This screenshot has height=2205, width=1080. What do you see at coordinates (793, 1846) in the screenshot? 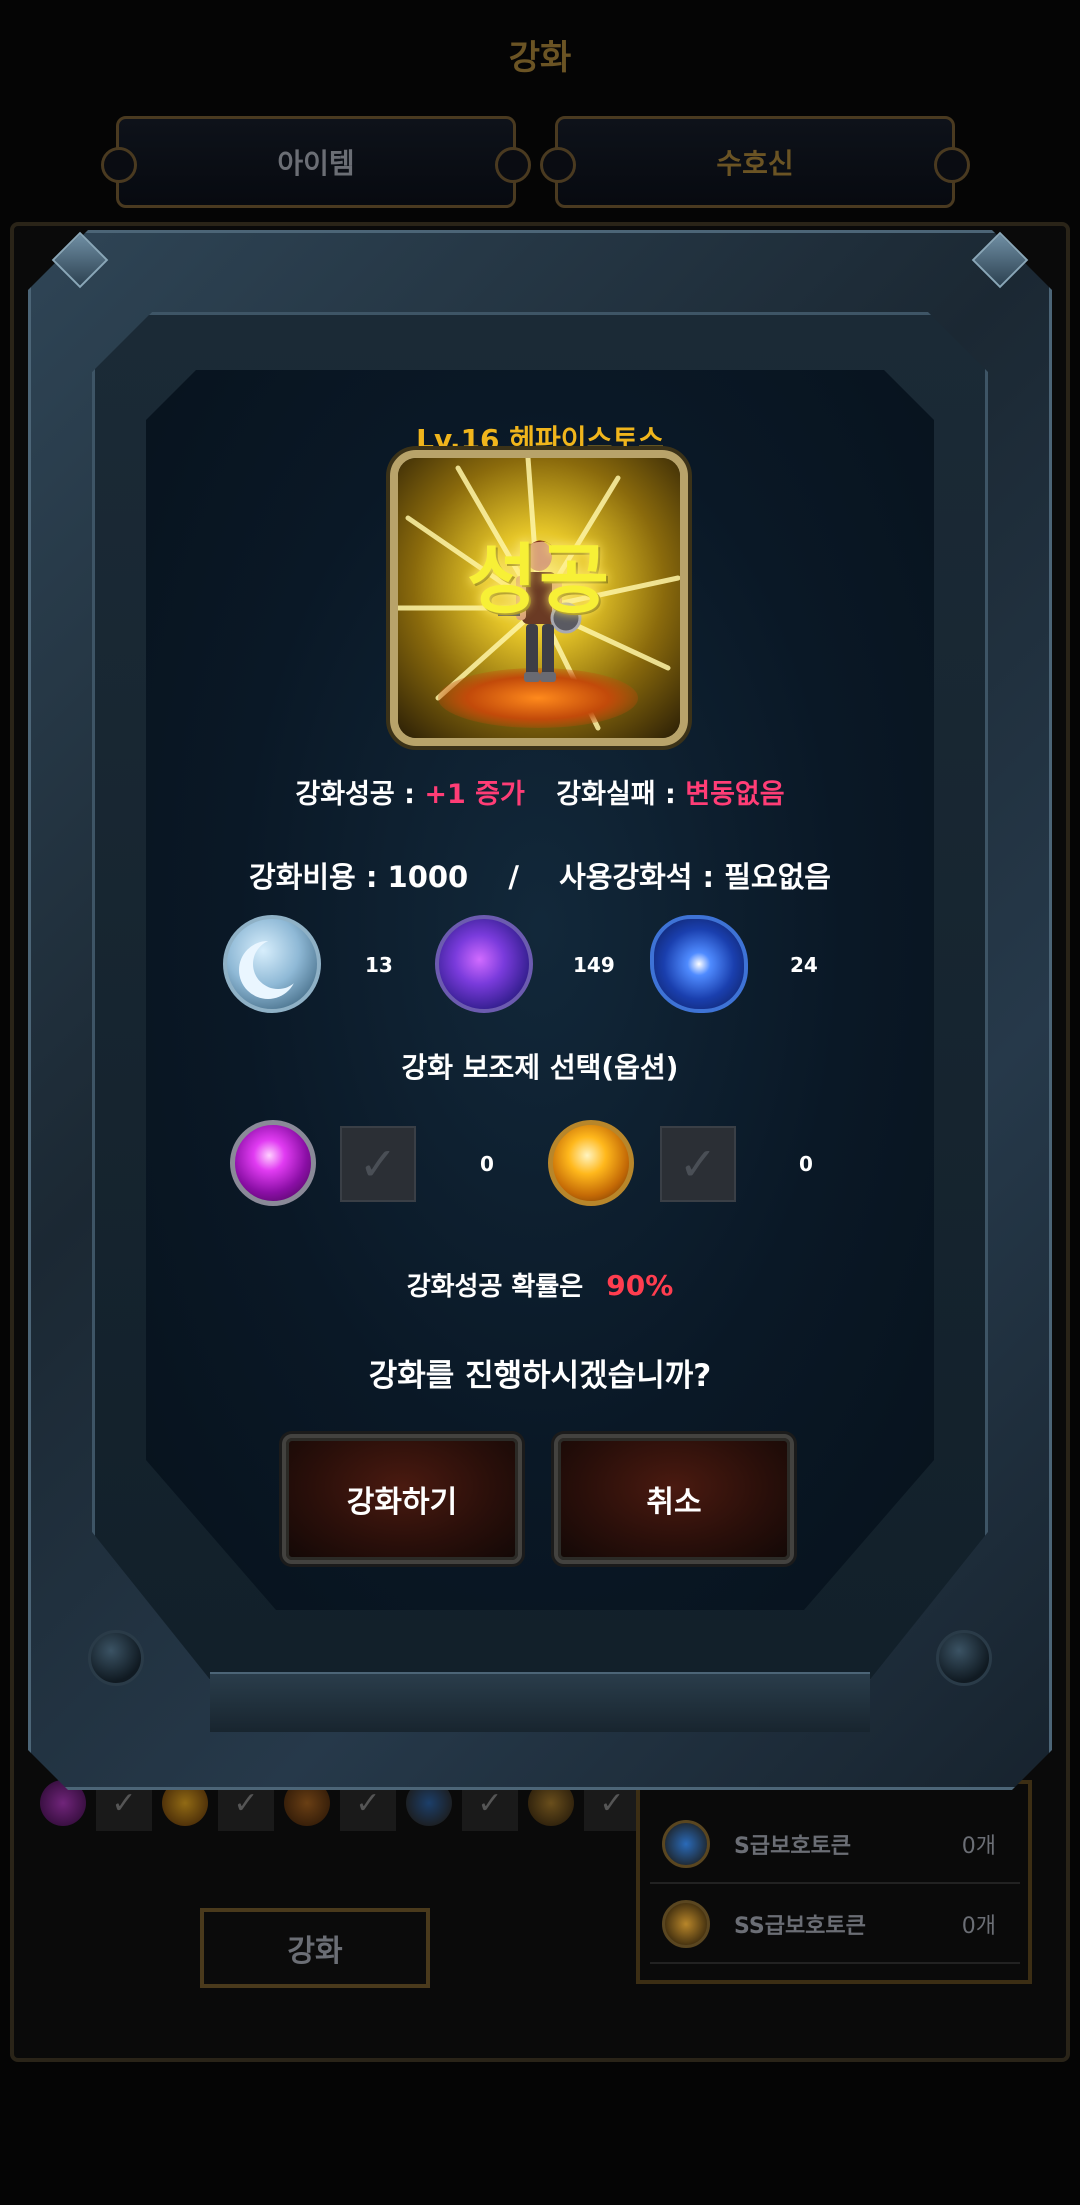
I see `token-name: S급보호토큰` at bounding box center [793, 1846].